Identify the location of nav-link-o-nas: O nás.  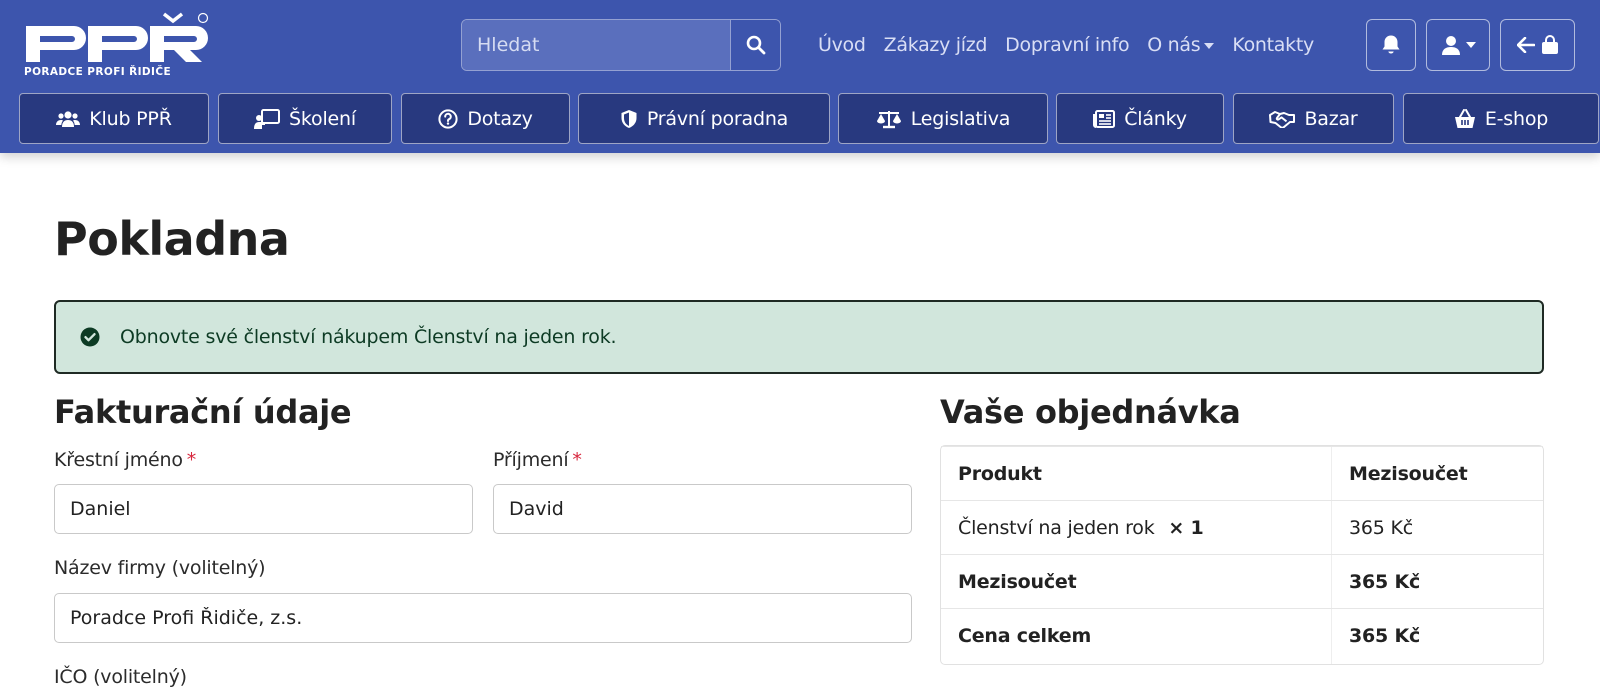
(1181, 45).